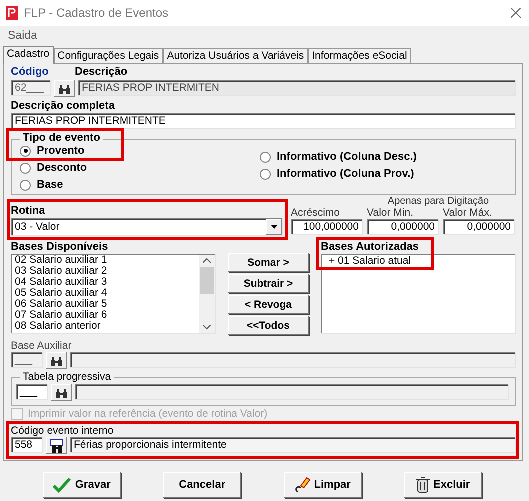 This screenshot has height=501, width=529. Describe the element at coordinates (268, 262) in the screenshot. I see `action-button: Somar >` at that location.